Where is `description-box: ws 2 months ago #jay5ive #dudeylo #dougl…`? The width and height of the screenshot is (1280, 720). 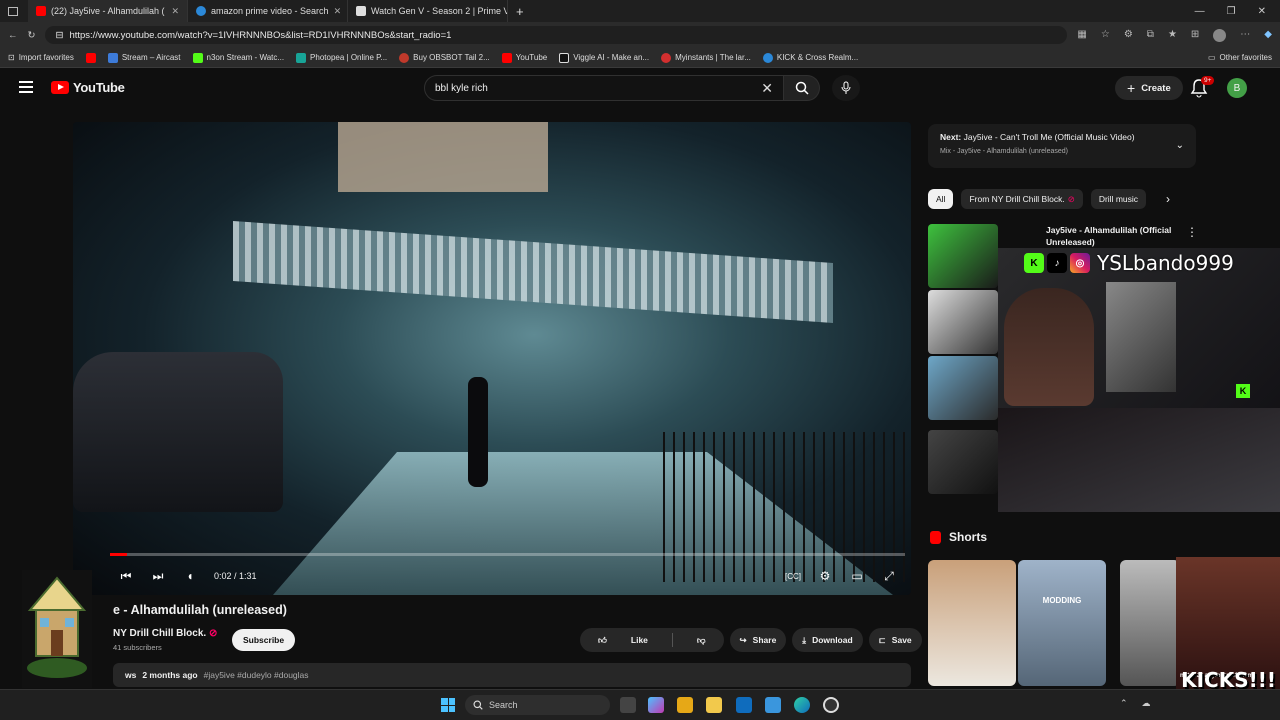
description-box: ws 2 months ago #jay5ive #dudeylo #dougl… is located at coordinates (512, 675).